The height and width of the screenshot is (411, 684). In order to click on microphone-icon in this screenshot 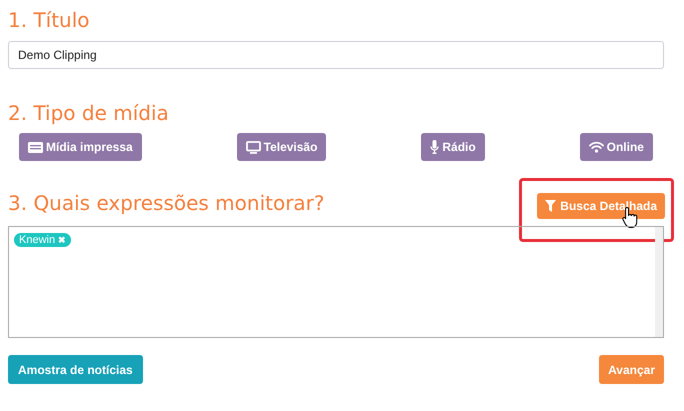, I will do `click(435, 147)`.